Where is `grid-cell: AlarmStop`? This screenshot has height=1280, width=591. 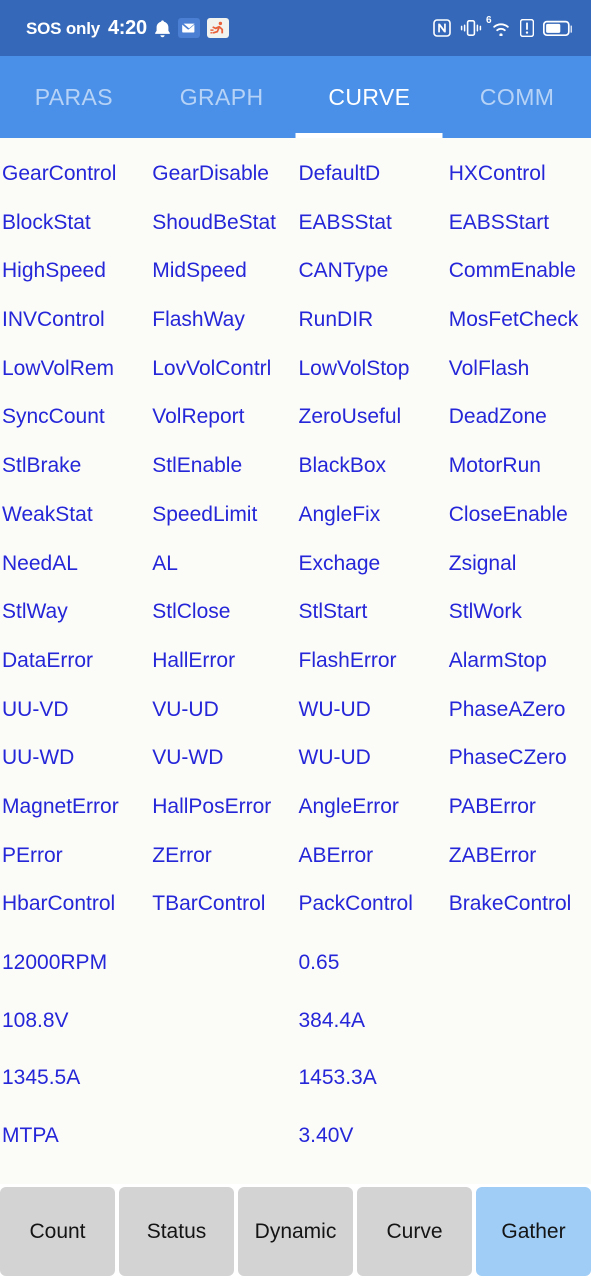
grid-cell: AlarmStop is located at coordinates (516, 660).